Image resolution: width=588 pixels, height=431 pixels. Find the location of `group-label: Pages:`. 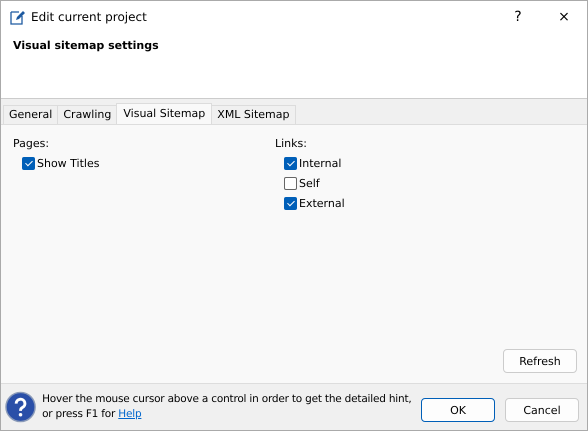

group-label: Pages: is located at coordinates (31, 143).